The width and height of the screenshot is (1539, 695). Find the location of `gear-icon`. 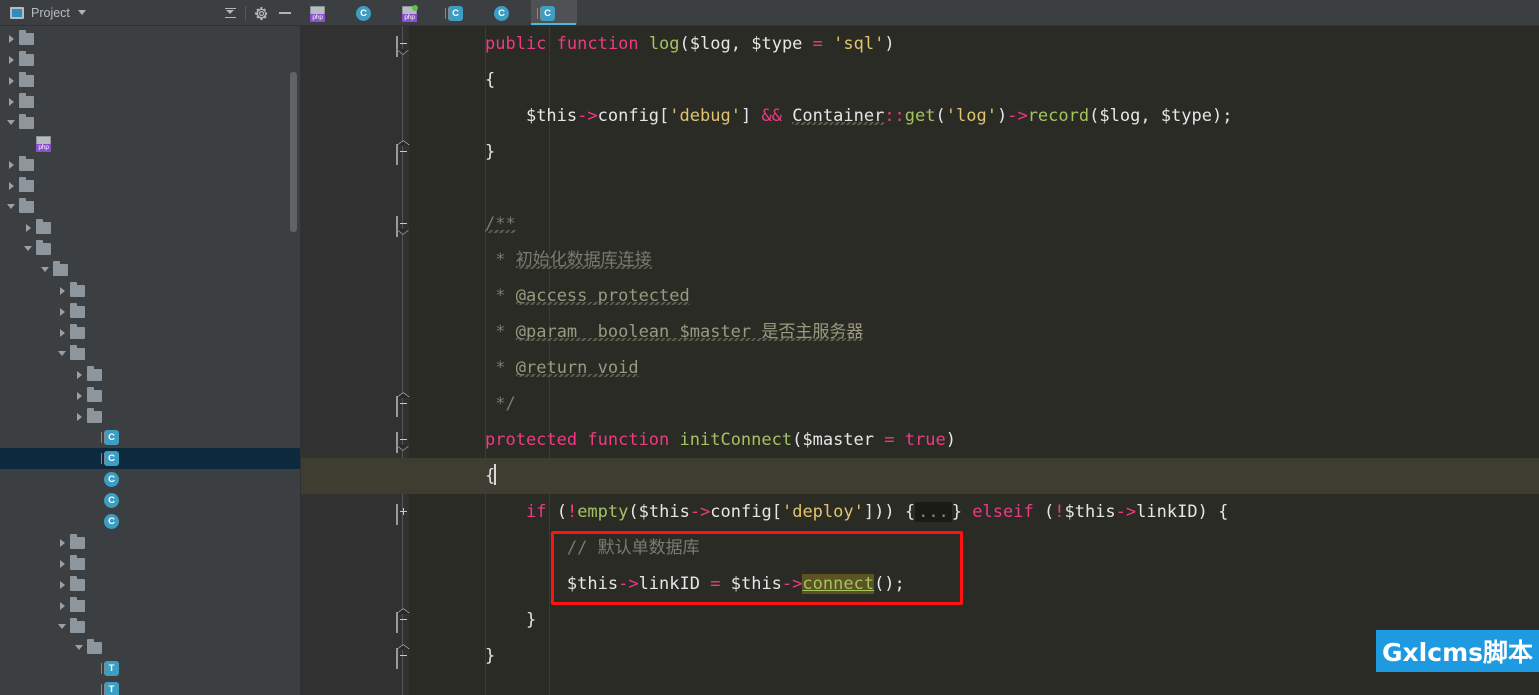

gear-icon is located at coordinates (261, 13).